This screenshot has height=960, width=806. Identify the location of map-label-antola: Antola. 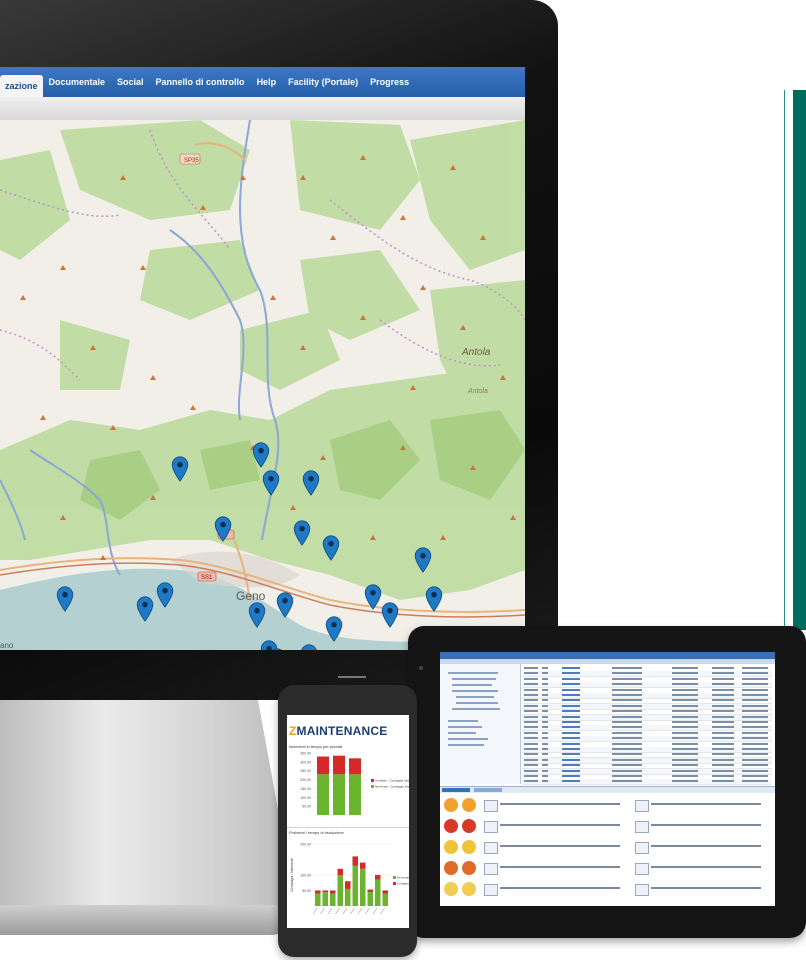
(476, 352).